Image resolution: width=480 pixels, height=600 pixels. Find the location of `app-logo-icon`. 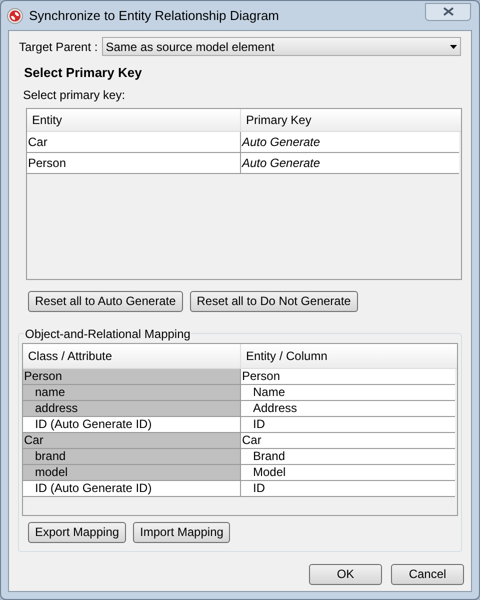

app-logo-icon is located at coordinates (15, 16).